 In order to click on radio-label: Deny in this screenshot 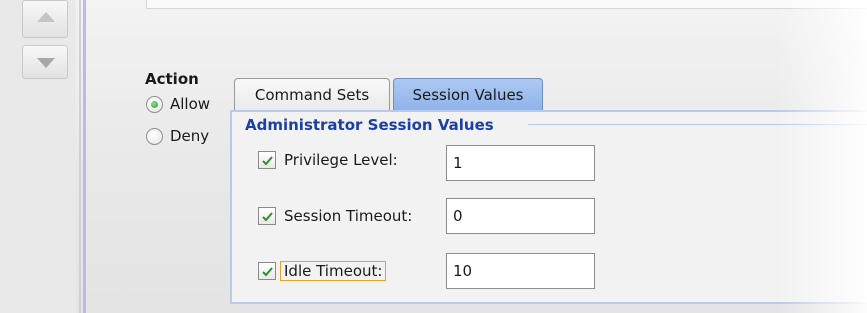, I will do `click(190, 136)`.